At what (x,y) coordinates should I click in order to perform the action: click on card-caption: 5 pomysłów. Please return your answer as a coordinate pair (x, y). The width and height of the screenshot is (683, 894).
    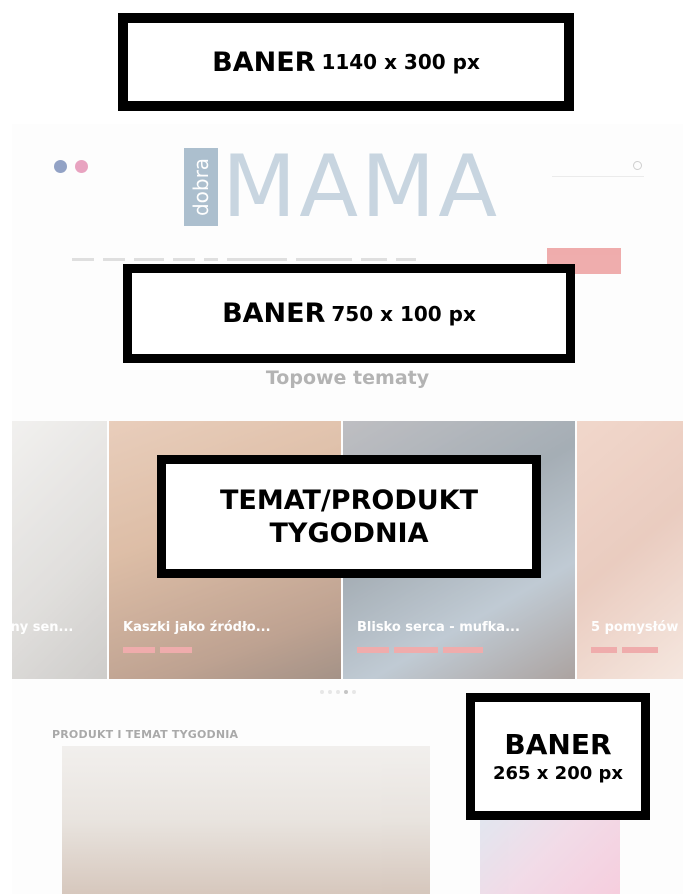
    Looking at the image, I should click on (635, 627).